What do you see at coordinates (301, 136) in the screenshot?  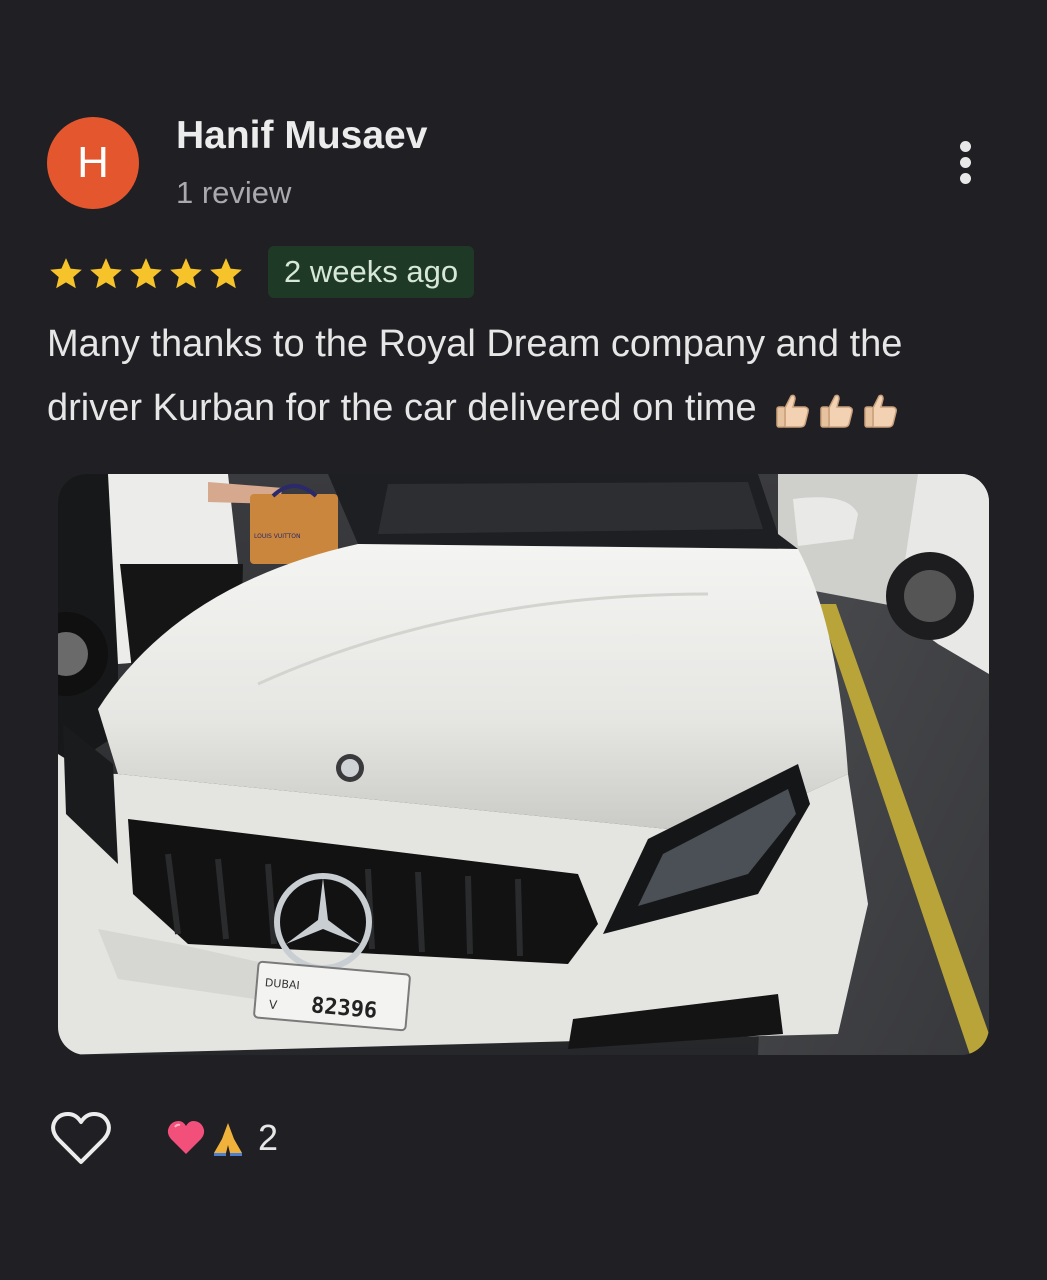 I see `author-name: Hanif Musaev` at bounding box center [301, 136].